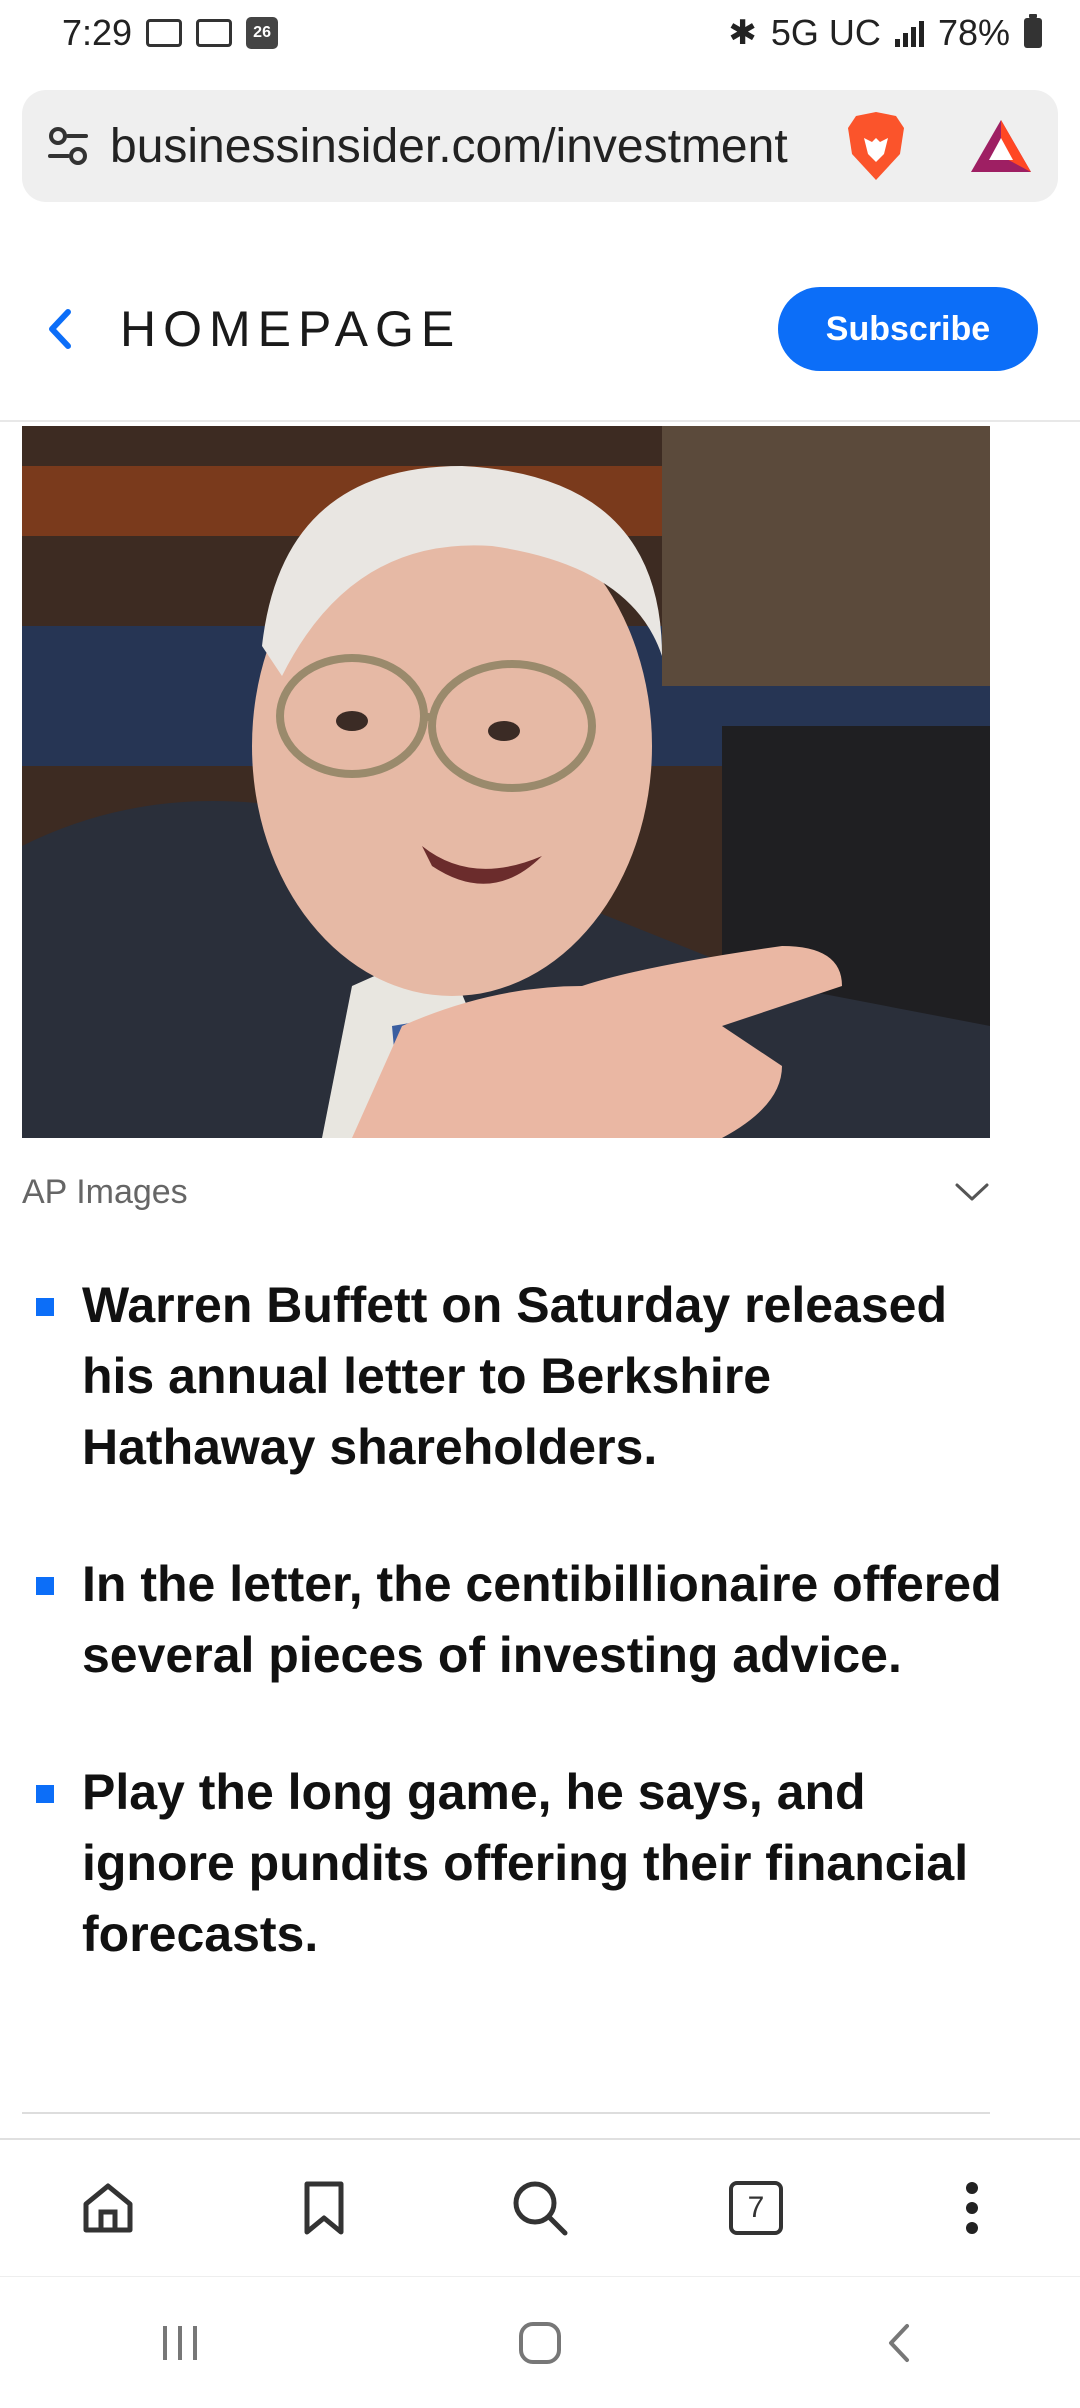 The image size is (1080, 2408). Describe the element at coordinates (1001, 146) in the screenshot. I see `brave-rewards-icon` at that location.